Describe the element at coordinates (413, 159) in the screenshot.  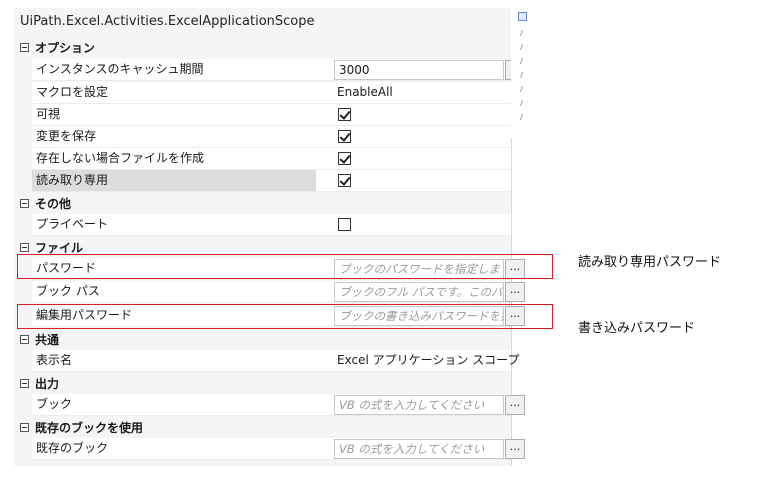
I see `property-value-create-if-missing` at that location.